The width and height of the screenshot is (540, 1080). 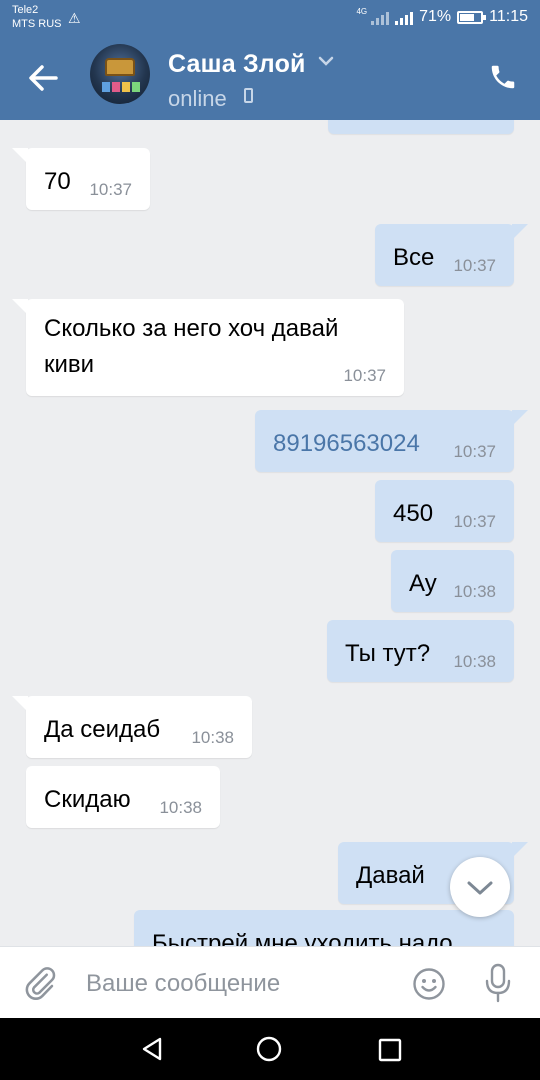 What do you see at coordinates (498, 983) in the screenshot?
I see `microphone-icon` at bounding box center [498, 983].